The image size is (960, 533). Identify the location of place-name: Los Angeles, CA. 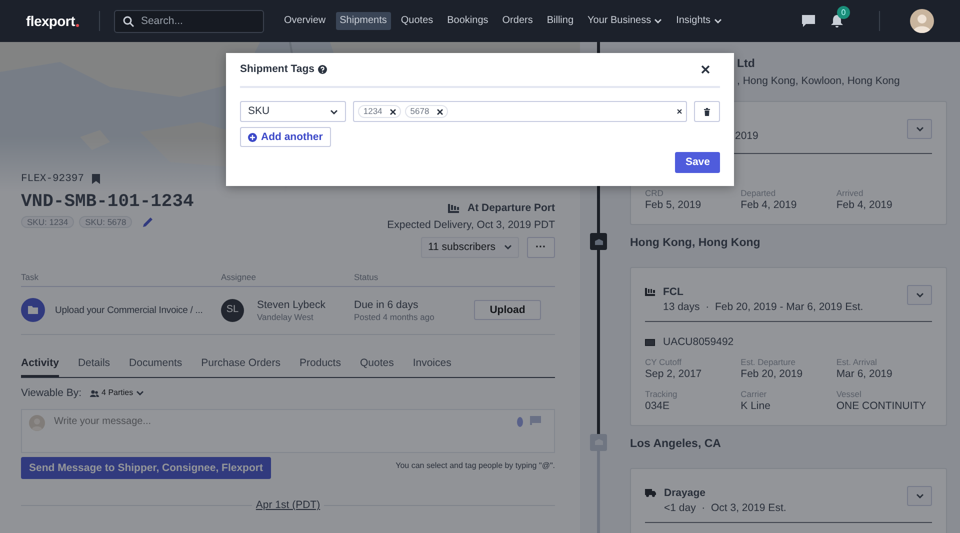
(676, 443).